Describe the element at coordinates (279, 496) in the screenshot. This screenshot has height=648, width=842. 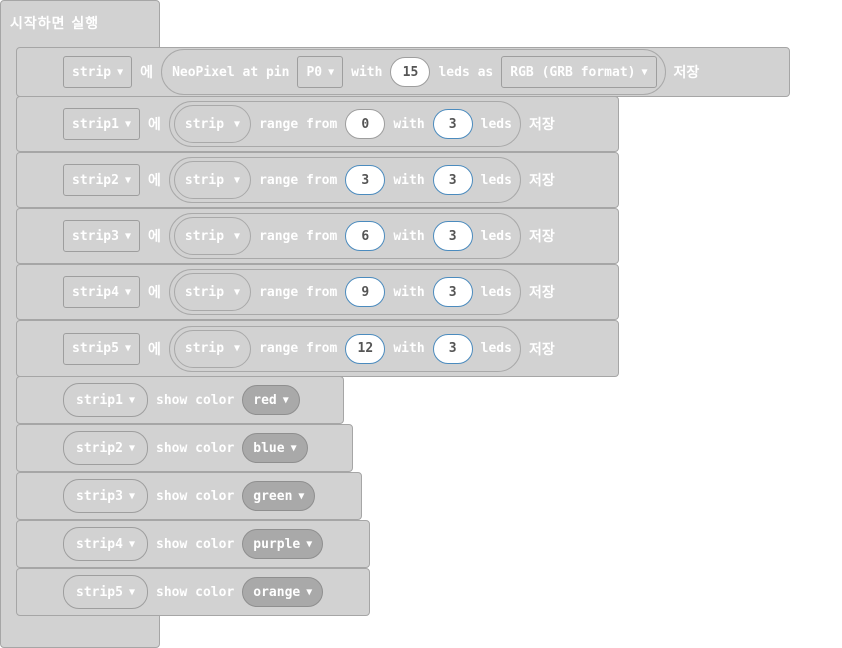
I see `color-dropdown: green ▼` at that location.